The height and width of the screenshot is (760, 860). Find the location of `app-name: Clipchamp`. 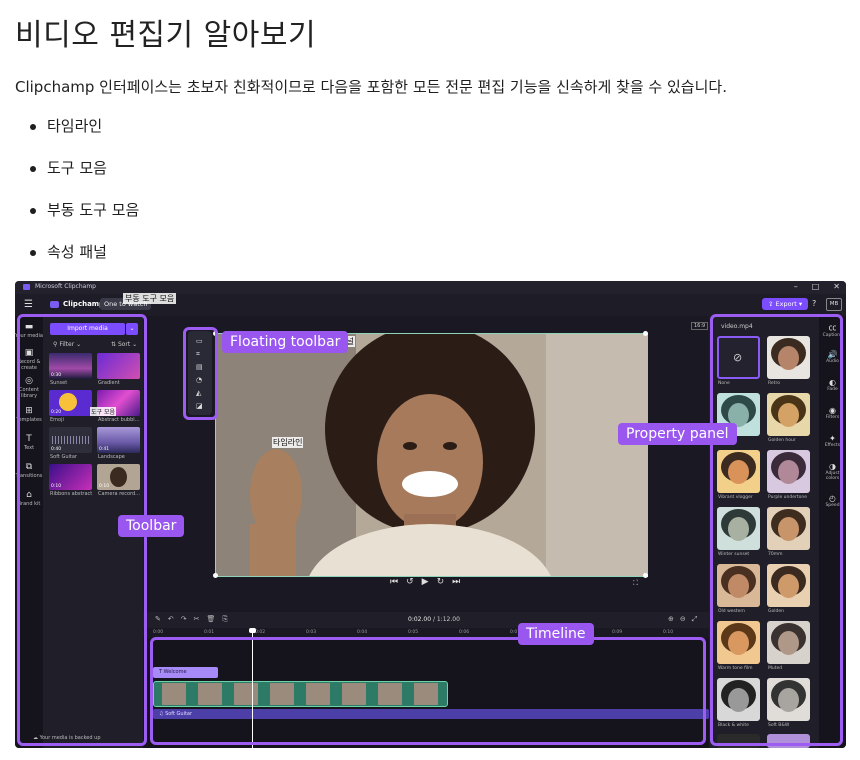

app-name: Clipchamp is located at coordinates (84, 304).